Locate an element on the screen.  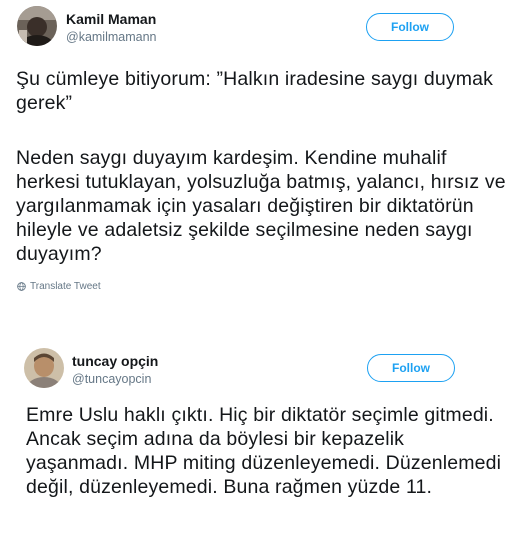
translate-tweet-link: Translate Tweet is located at coordinates (59, 286).